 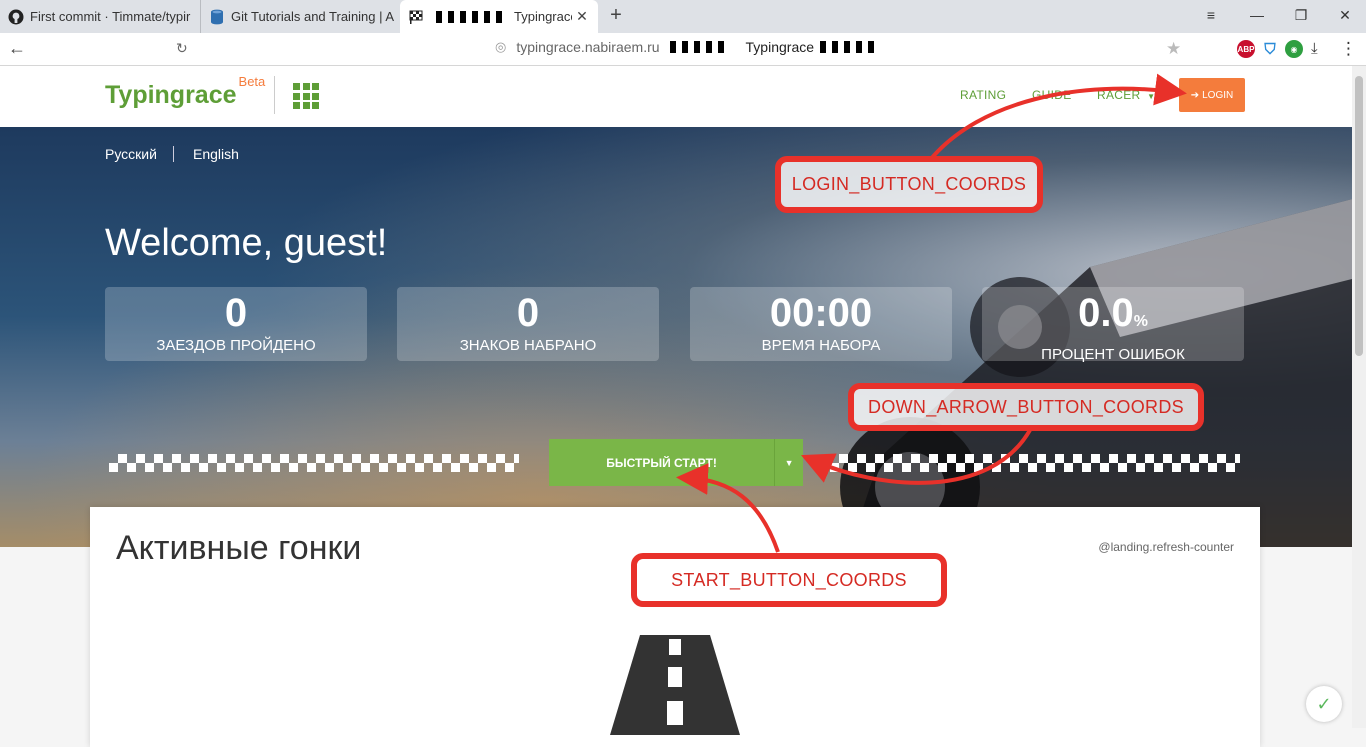 What do you see at coordinates (821, 345) in the screenshot?
I see `stat-label: ВРЕМЯ НАБОРА` at bounding box center [821, 345].